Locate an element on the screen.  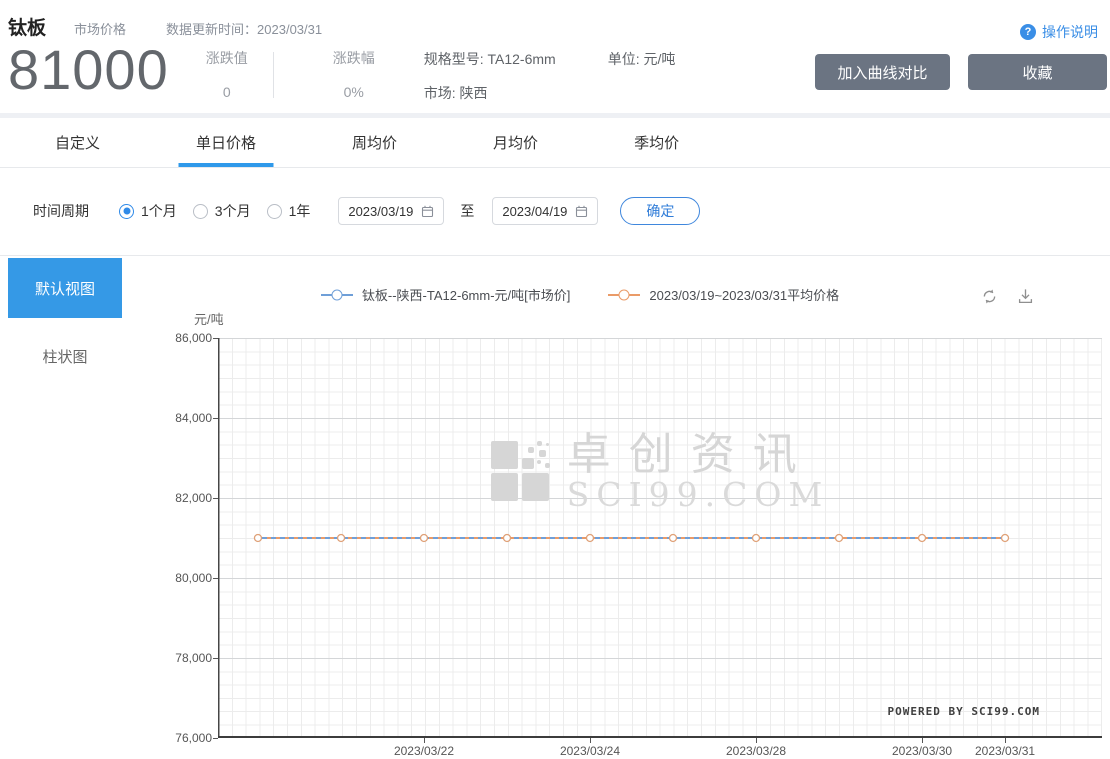
favorite-button: 收藏 is located at coordinates (1037, 72).